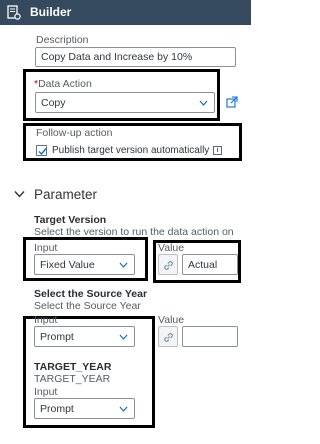 This screenshot has width=320, height=444. Describe the element at coordinates (67, 264) in the screenshot. I see `target-version-input-value: Fixed Value` at that location.